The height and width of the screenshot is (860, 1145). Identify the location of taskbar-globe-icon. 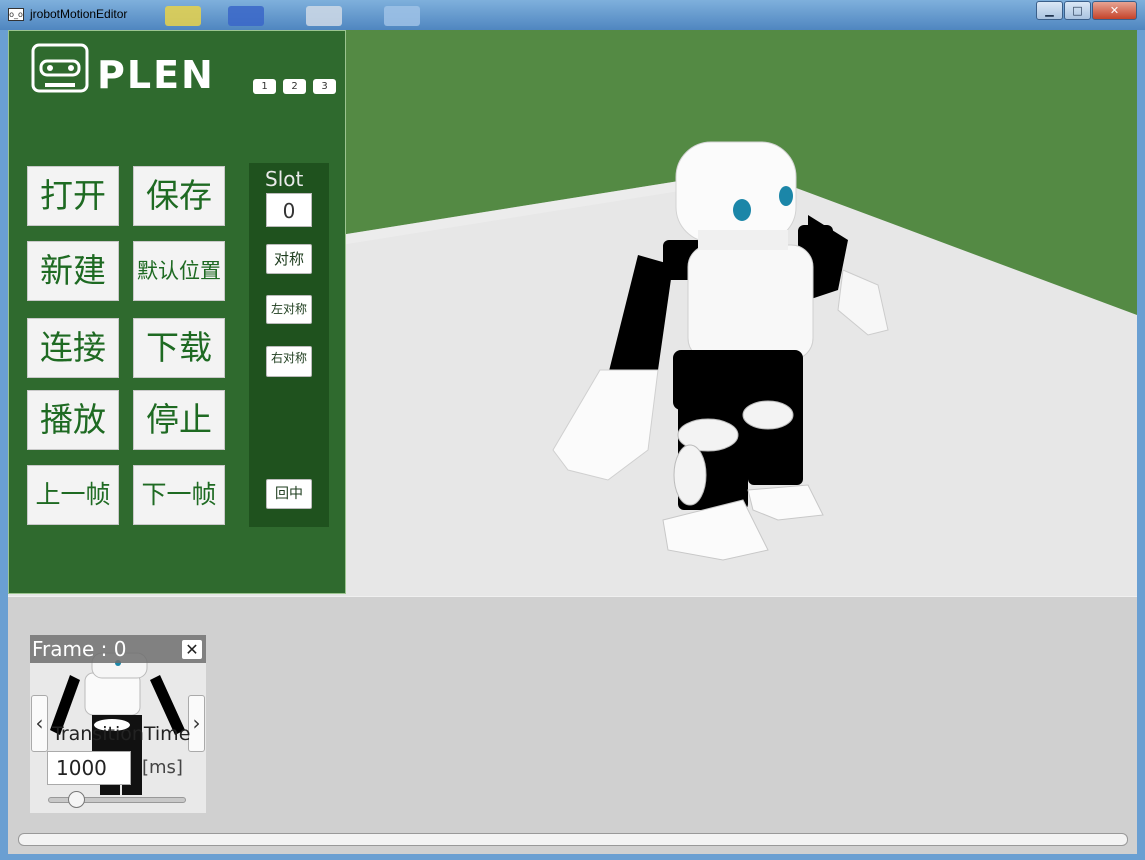
(246, 16).